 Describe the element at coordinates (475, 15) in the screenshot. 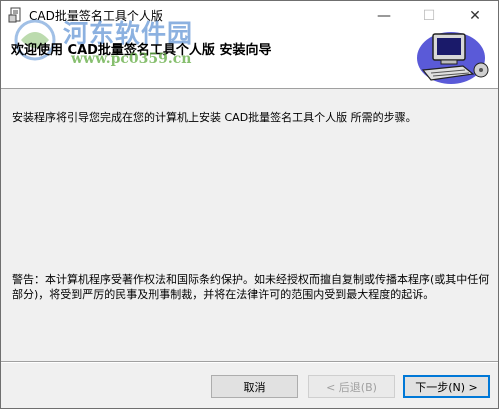

I see `close-icon: ✕` at that location.